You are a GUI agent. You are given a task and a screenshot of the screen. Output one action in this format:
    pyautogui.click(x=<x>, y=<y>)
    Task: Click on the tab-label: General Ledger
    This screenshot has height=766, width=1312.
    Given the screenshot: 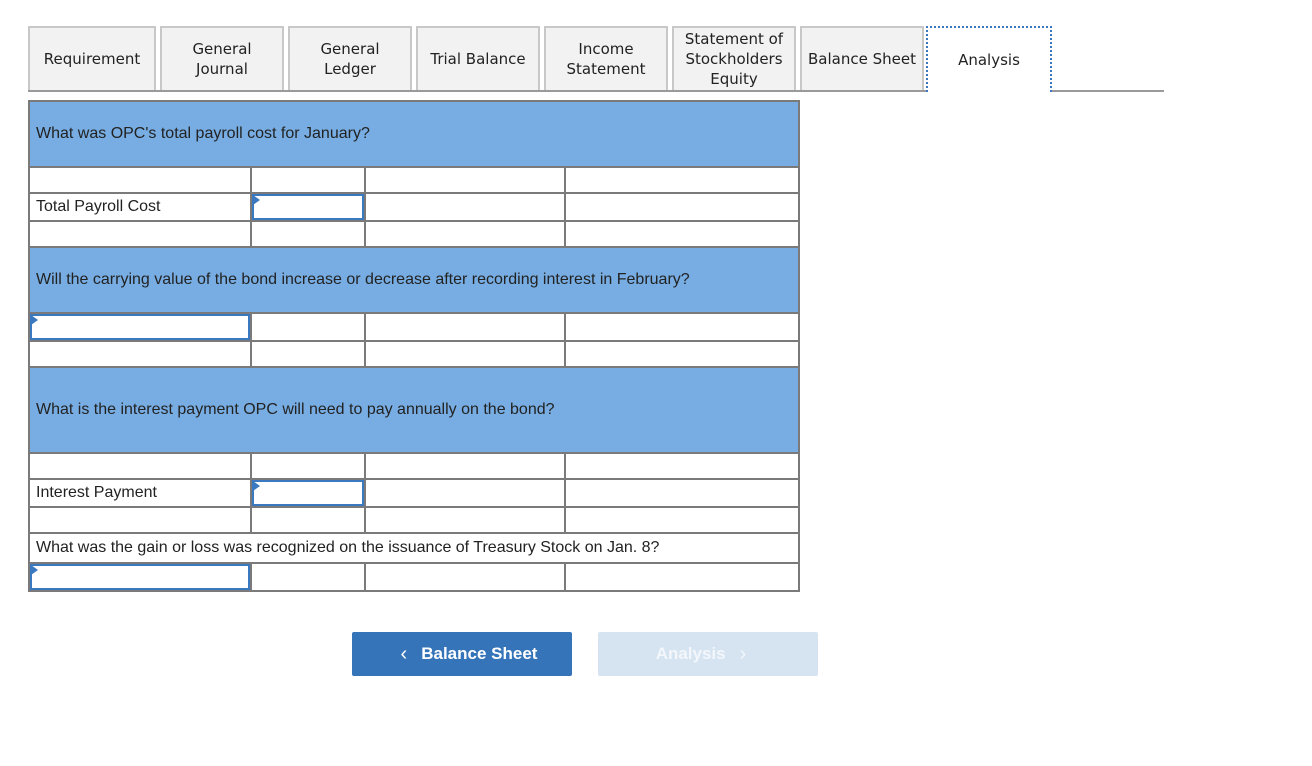 What is the action you would take?
    pyautogui.click(x=350, y=59)
    